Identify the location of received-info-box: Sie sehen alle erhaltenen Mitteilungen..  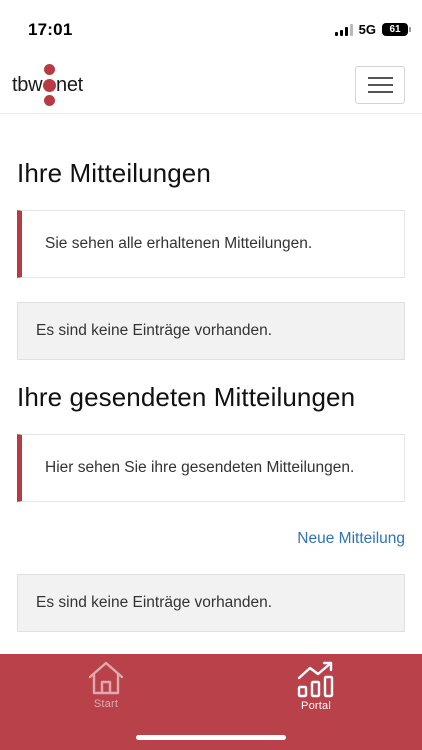
(211, 244).